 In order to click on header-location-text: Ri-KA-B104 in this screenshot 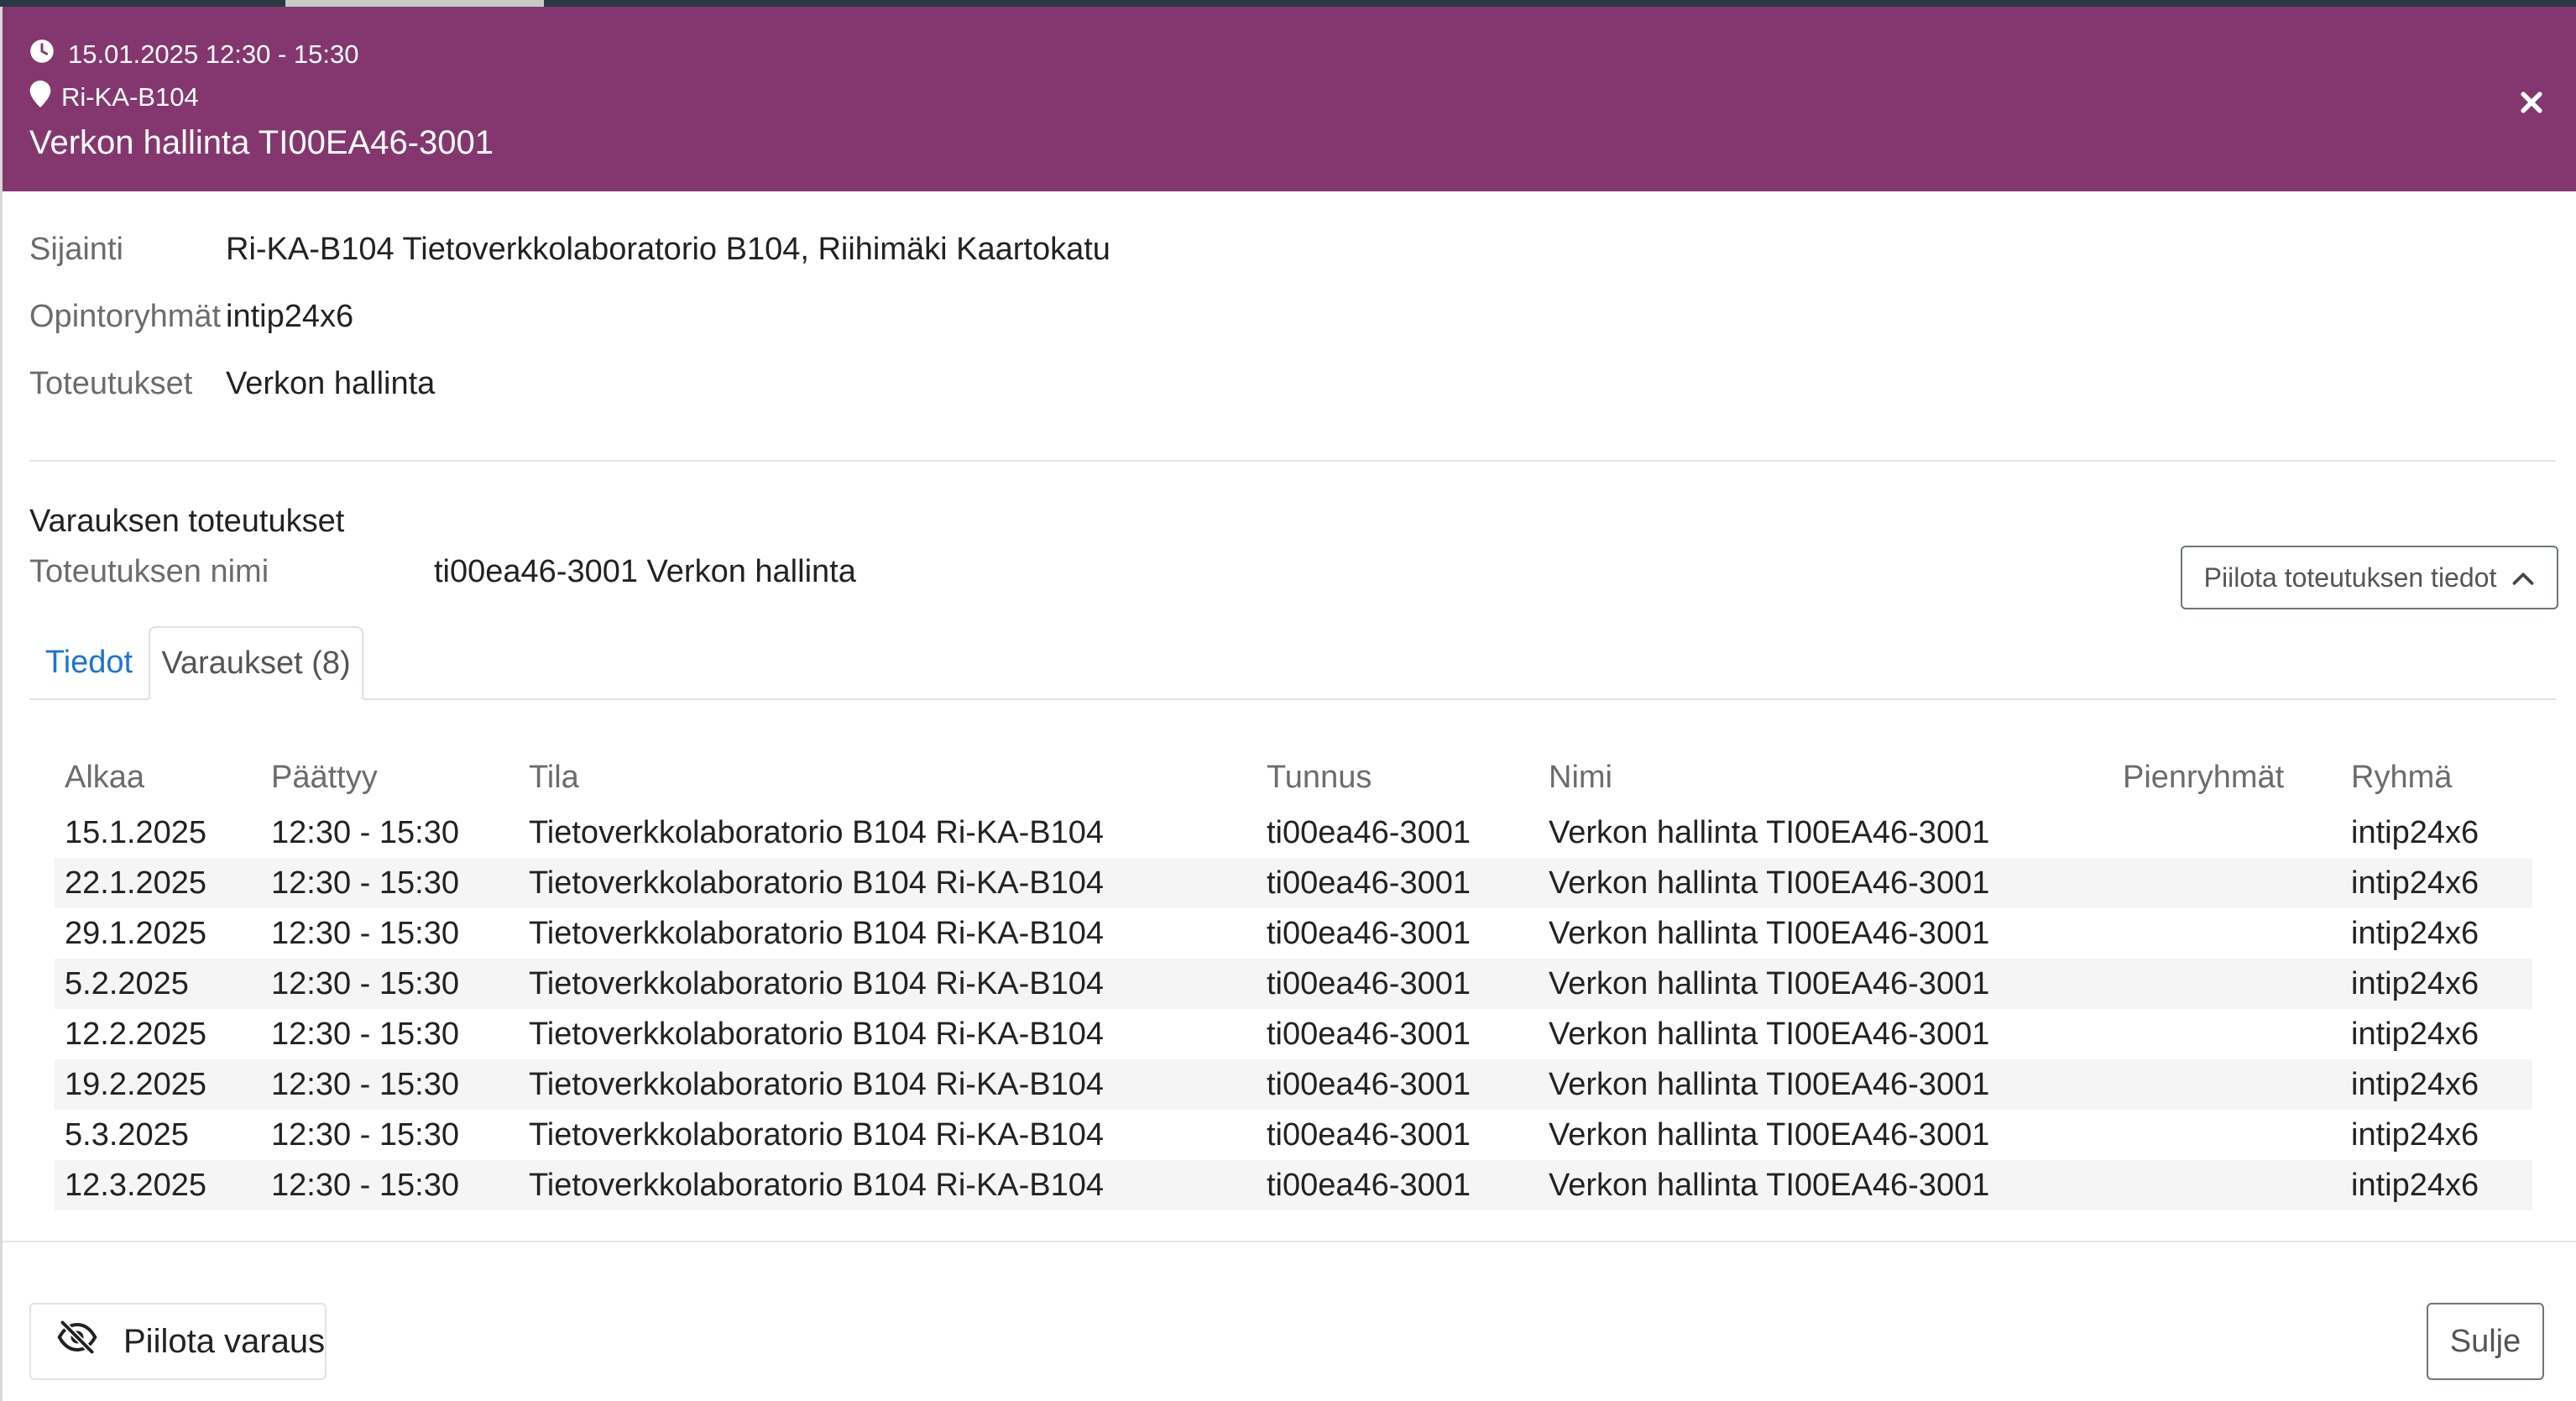, I will do `click(130, 97)`.